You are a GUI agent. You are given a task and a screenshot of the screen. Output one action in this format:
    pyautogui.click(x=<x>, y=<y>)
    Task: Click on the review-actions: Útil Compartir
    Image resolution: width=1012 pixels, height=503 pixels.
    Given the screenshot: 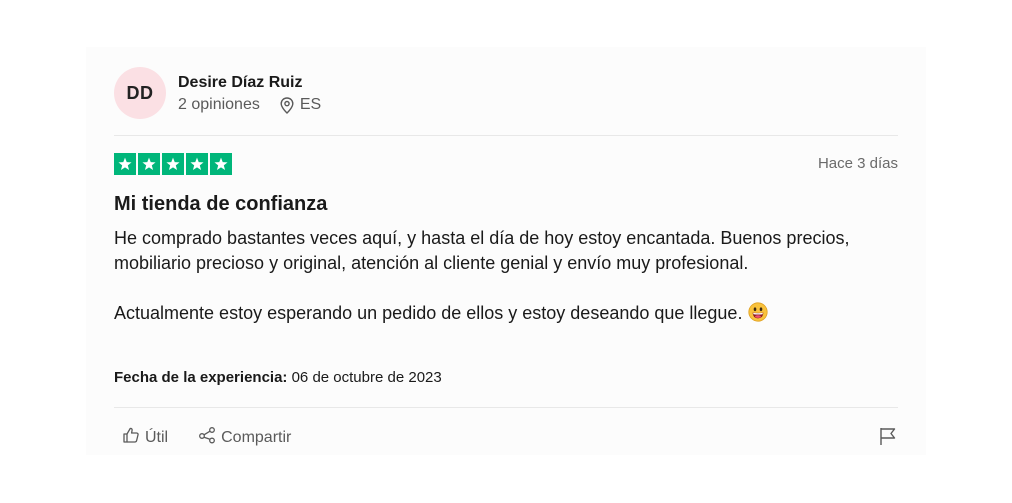 What is the action you would take?
    pyautogui.click(x=206, y=437)
    